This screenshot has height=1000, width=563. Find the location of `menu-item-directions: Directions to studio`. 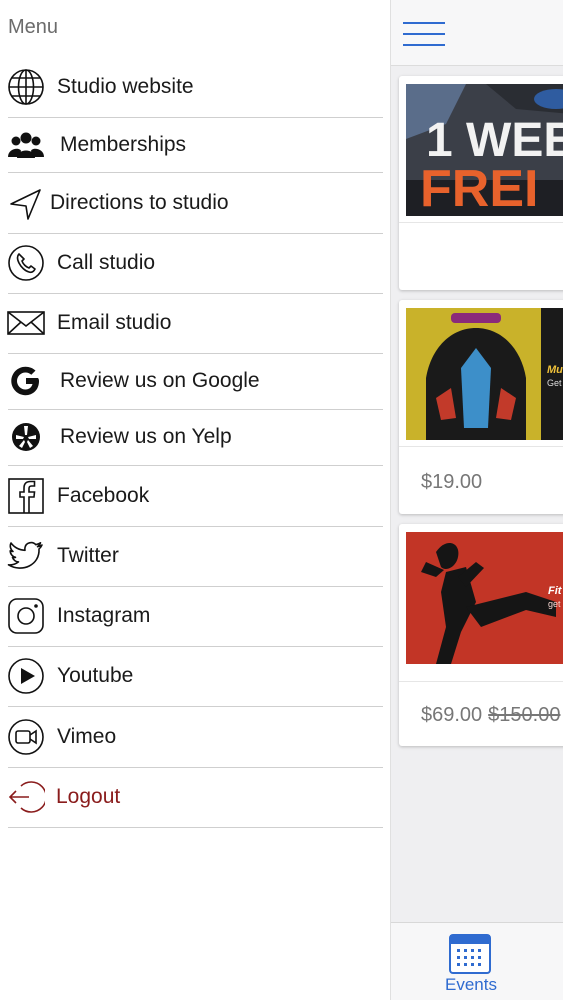

menu-item-directions: Directions to studio is located at coordinates (191, 202).